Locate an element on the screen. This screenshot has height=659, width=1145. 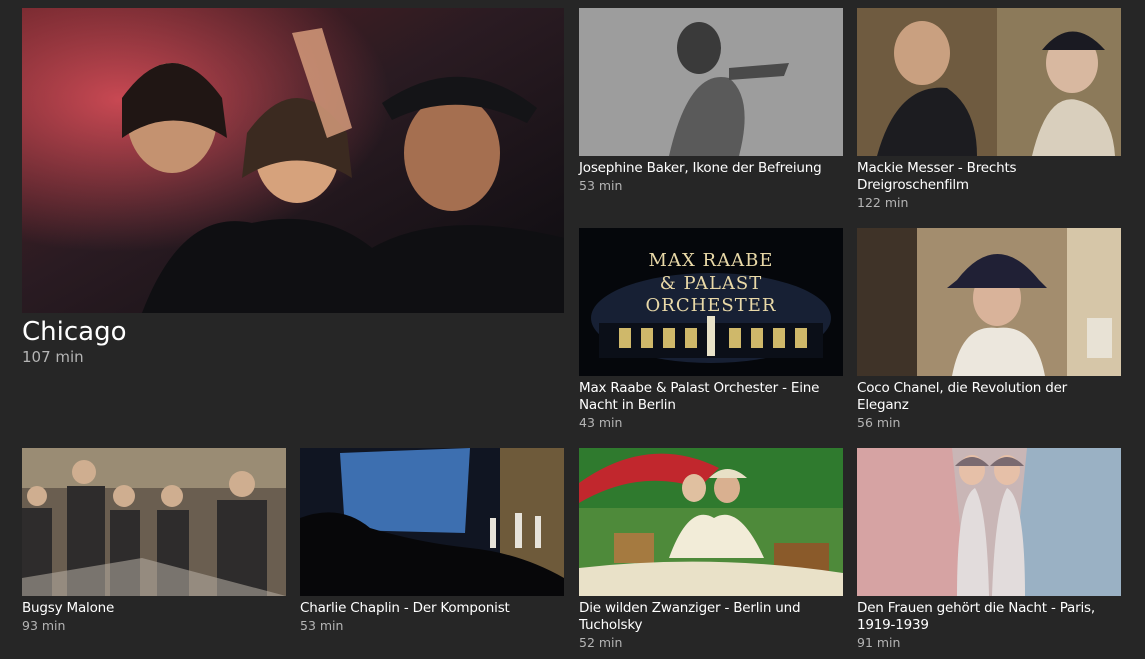
thumbnail-title-text: MAX RAABE & PALAST ORCHESTER is located at coordinates (711, 283).